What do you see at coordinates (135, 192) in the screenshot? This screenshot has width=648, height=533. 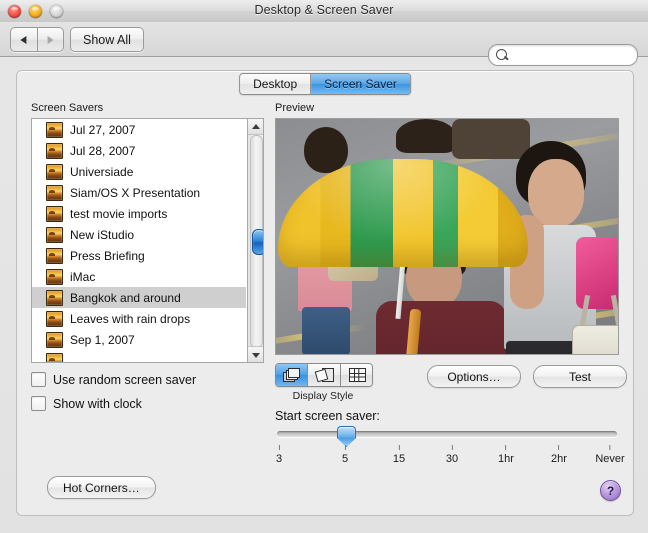 I see `list-item-label: Siam/OS X Presentation` at bounding box center [135, 192].